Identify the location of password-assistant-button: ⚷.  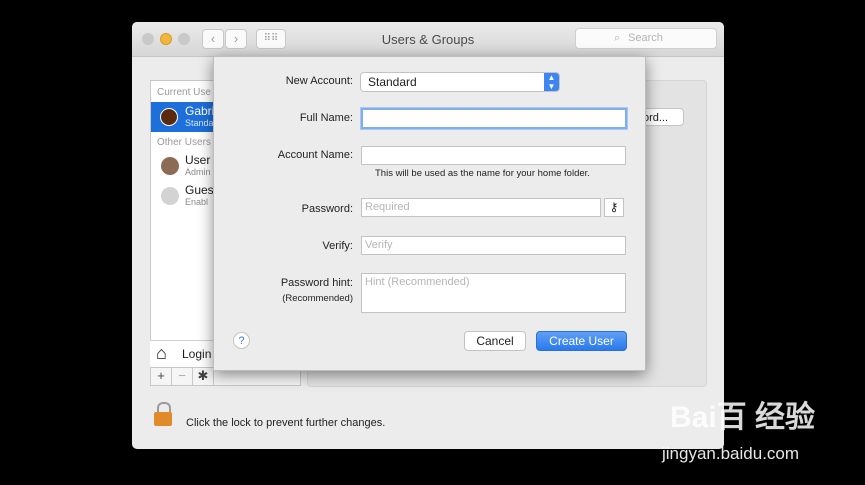
(614, 207).